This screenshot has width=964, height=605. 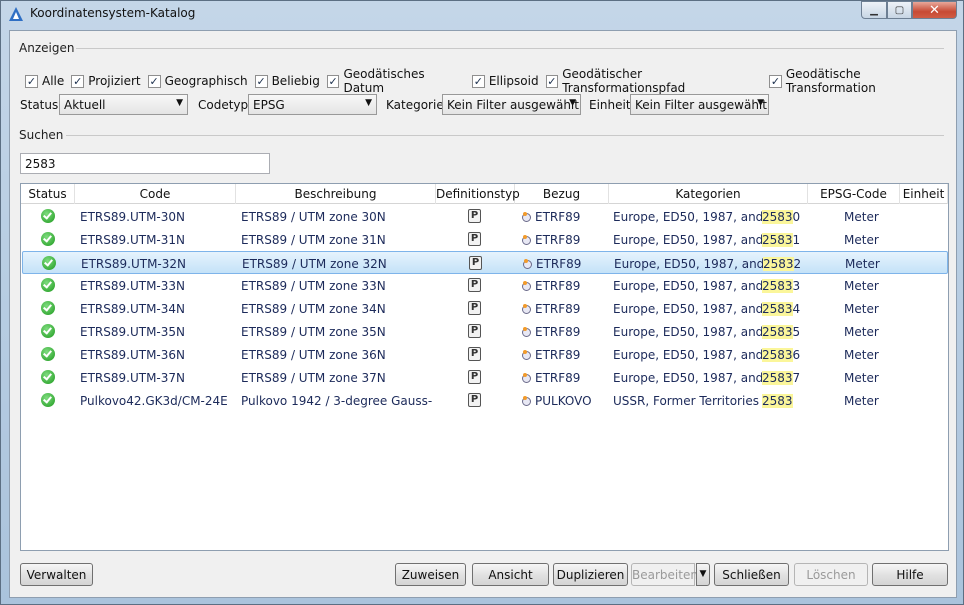 I want to click on loeschen-button: Löschen, so click(x=831, y=574).